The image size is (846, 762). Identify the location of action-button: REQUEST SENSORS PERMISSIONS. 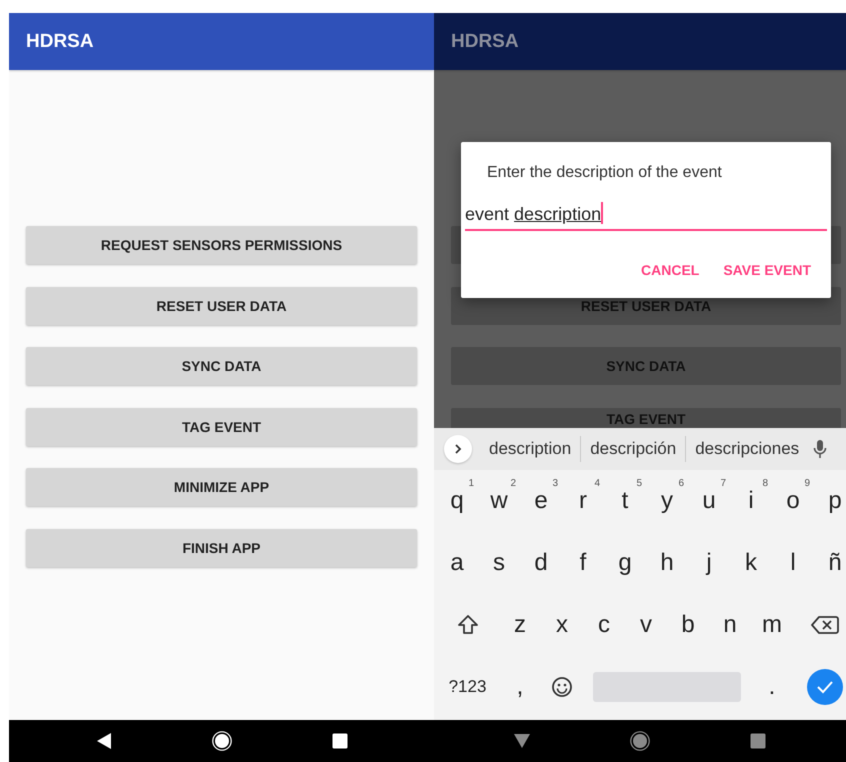
(221, 245).